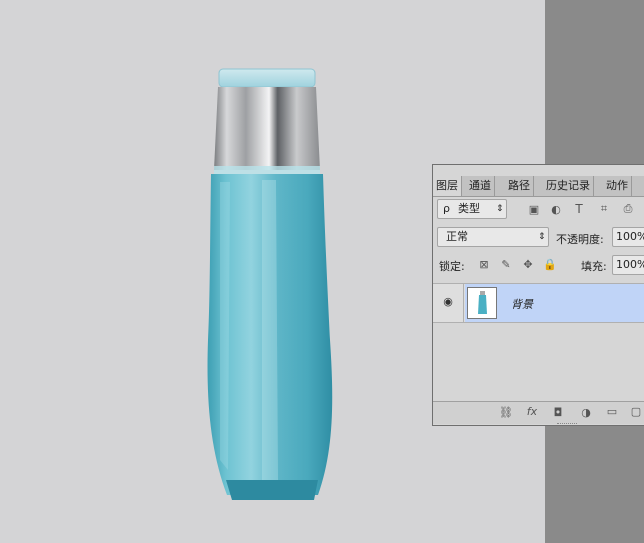 This screenshot has height=543, width=644. I want to click on layer-thumbnail, so click(482, 303).